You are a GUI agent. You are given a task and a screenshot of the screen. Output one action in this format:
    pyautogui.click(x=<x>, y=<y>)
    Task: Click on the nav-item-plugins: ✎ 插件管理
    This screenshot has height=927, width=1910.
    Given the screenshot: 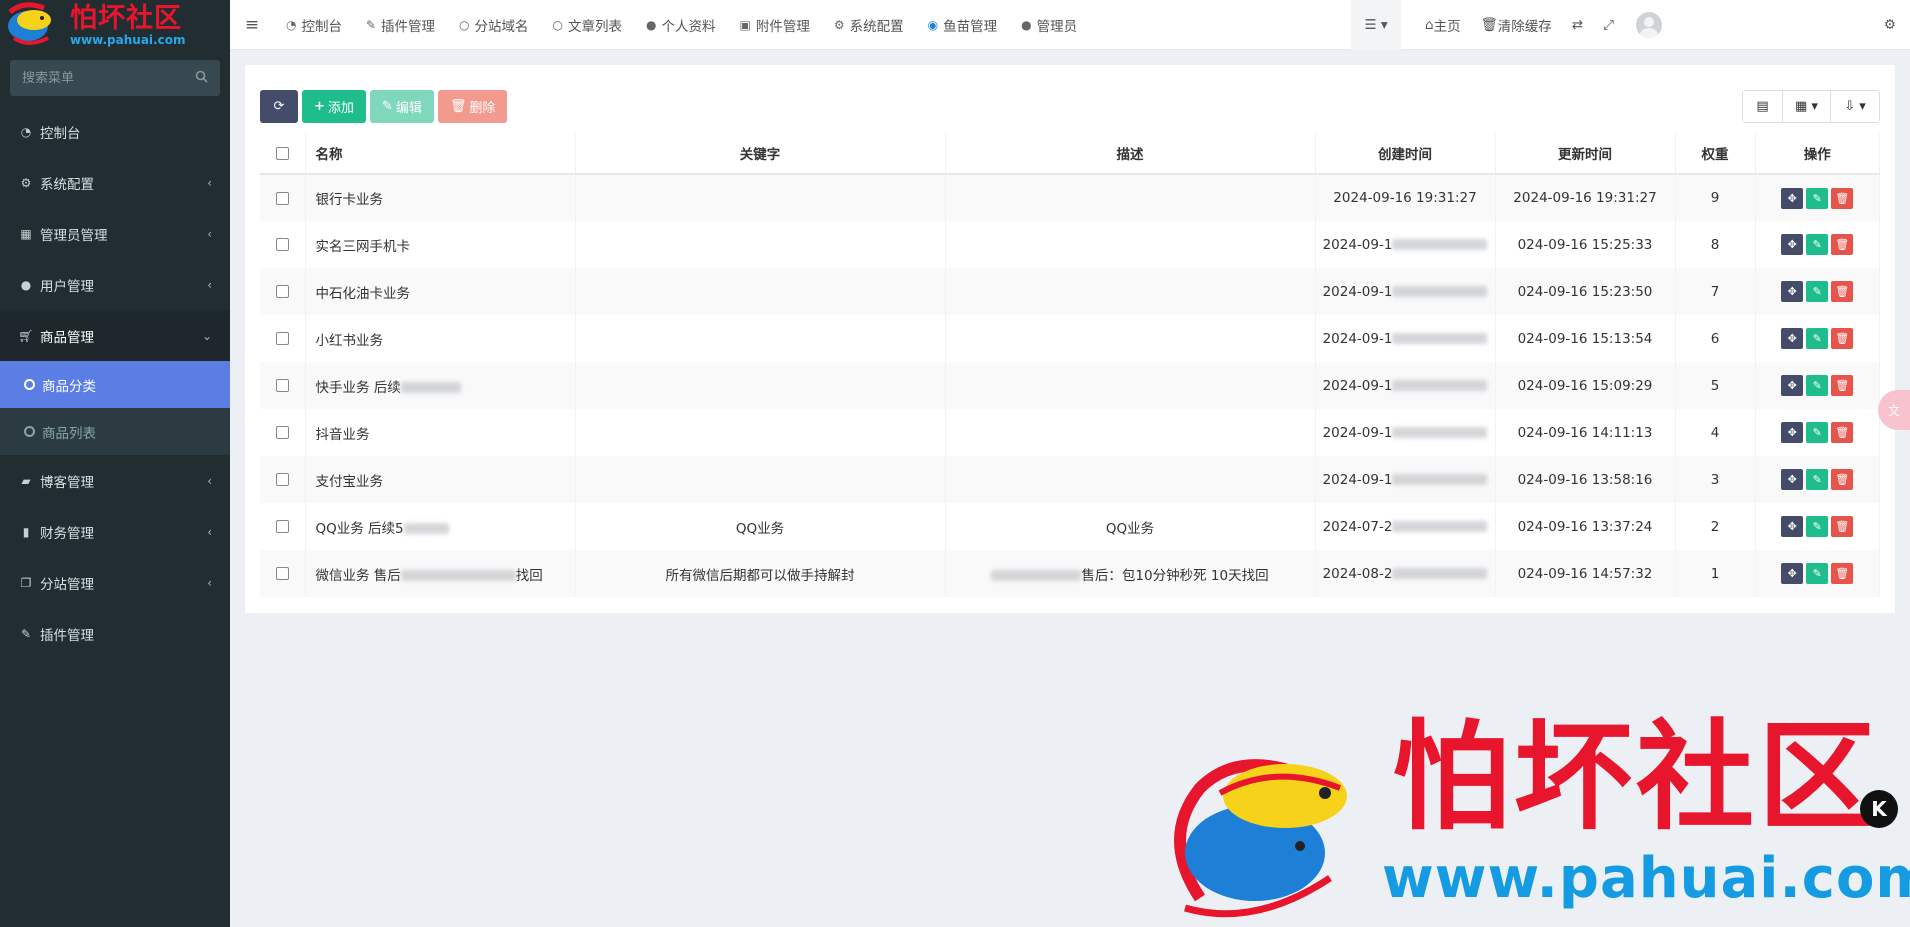 What is the action you would take?
    pyautogui.click(x=400, y=25)
    